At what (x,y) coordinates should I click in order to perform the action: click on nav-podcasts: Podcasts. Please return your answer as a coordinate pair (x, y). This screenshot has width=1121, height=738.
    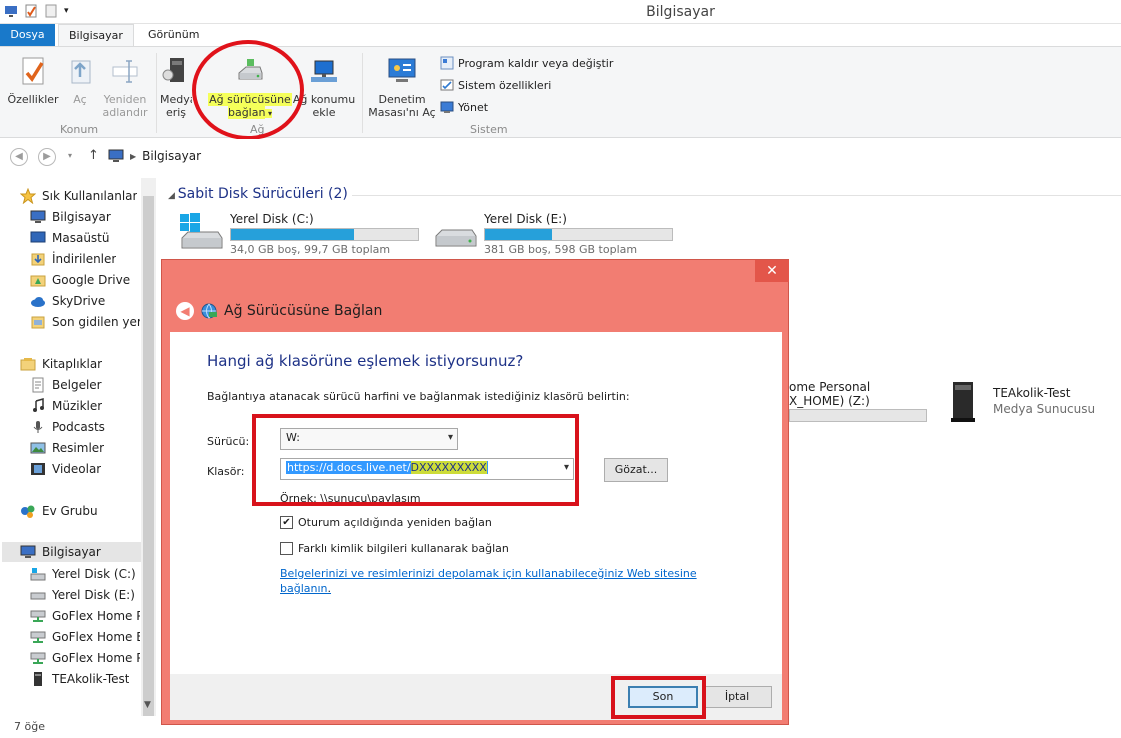
    Looking at the image, I should click on (67, 427).